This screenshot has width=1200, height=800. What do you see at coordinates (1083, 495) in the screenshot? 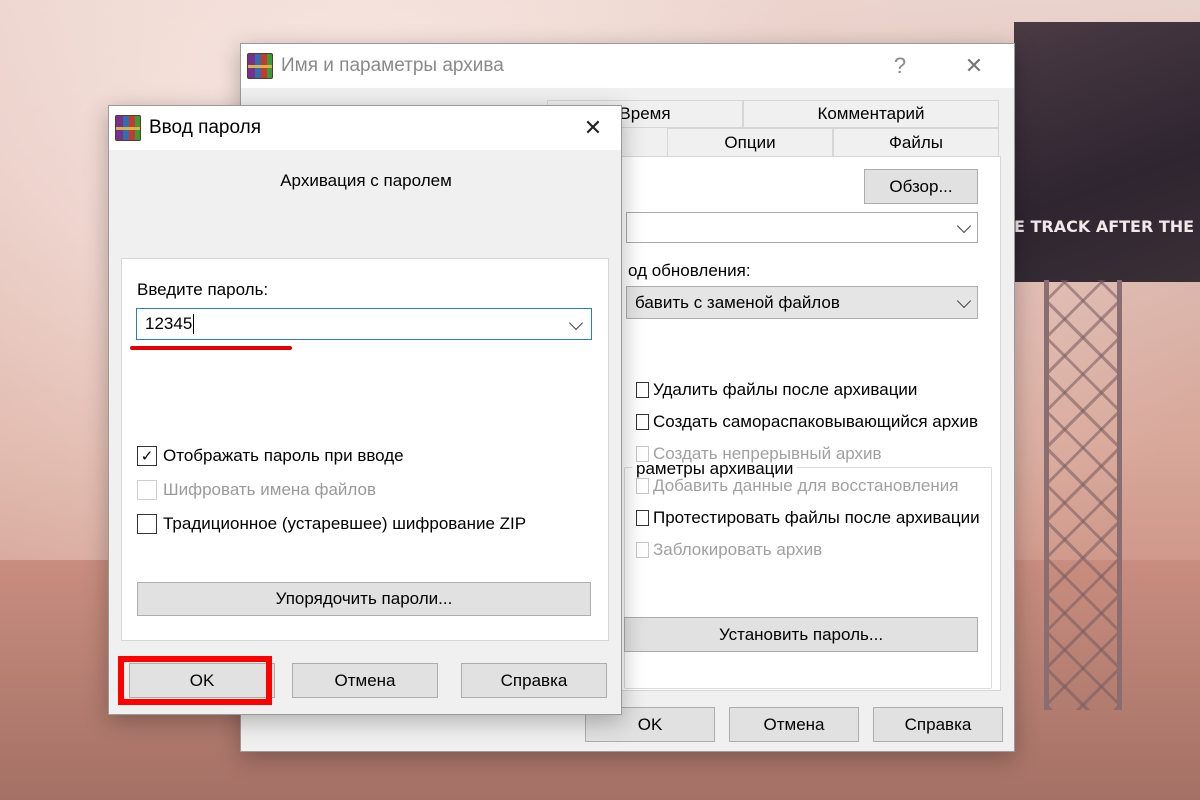
I see `background-tower` at bounding box center [1083, 495].